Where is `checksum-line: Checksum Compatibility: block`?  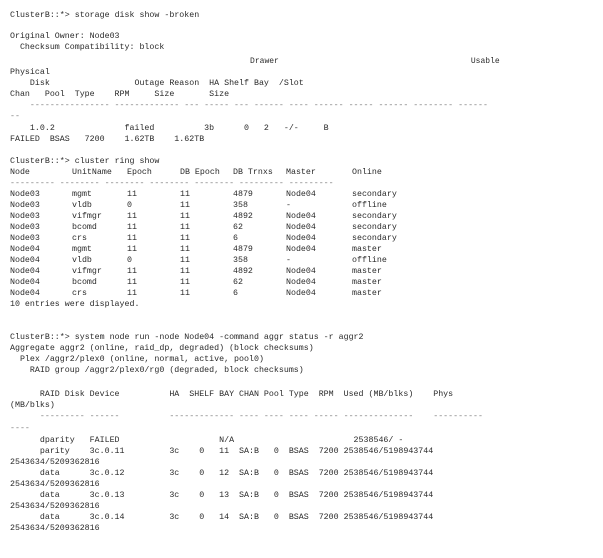 checksum-line: Checksum Compatibility: block is located at coordinates (87, 47).